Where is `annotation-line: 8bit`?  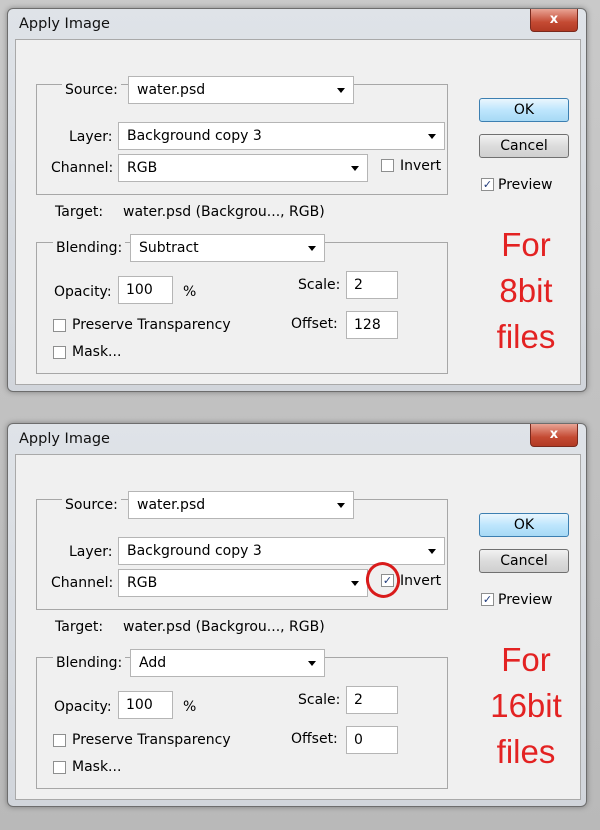
annotation-line: 8bit is located at coordinates (526, 290).